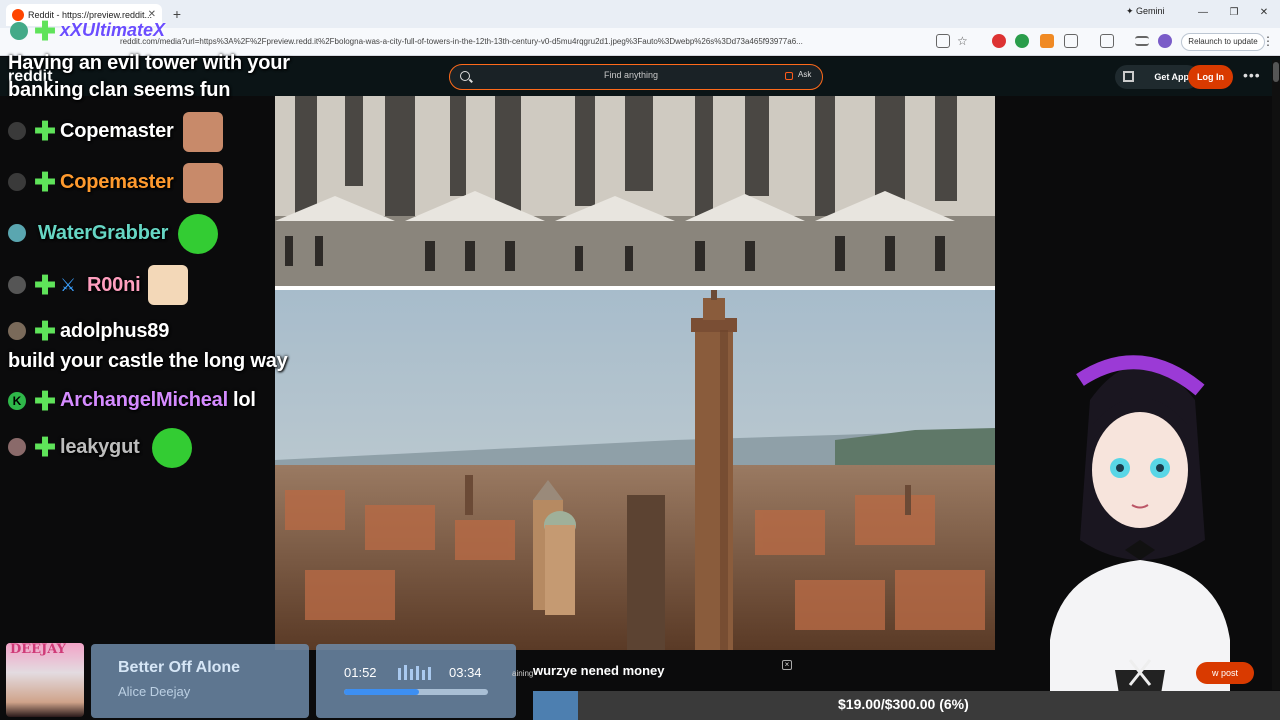 Image resolution: width=1280 pixels, height=720 pixels. I want to click on sidepanel-icon, so click(1107, 41).